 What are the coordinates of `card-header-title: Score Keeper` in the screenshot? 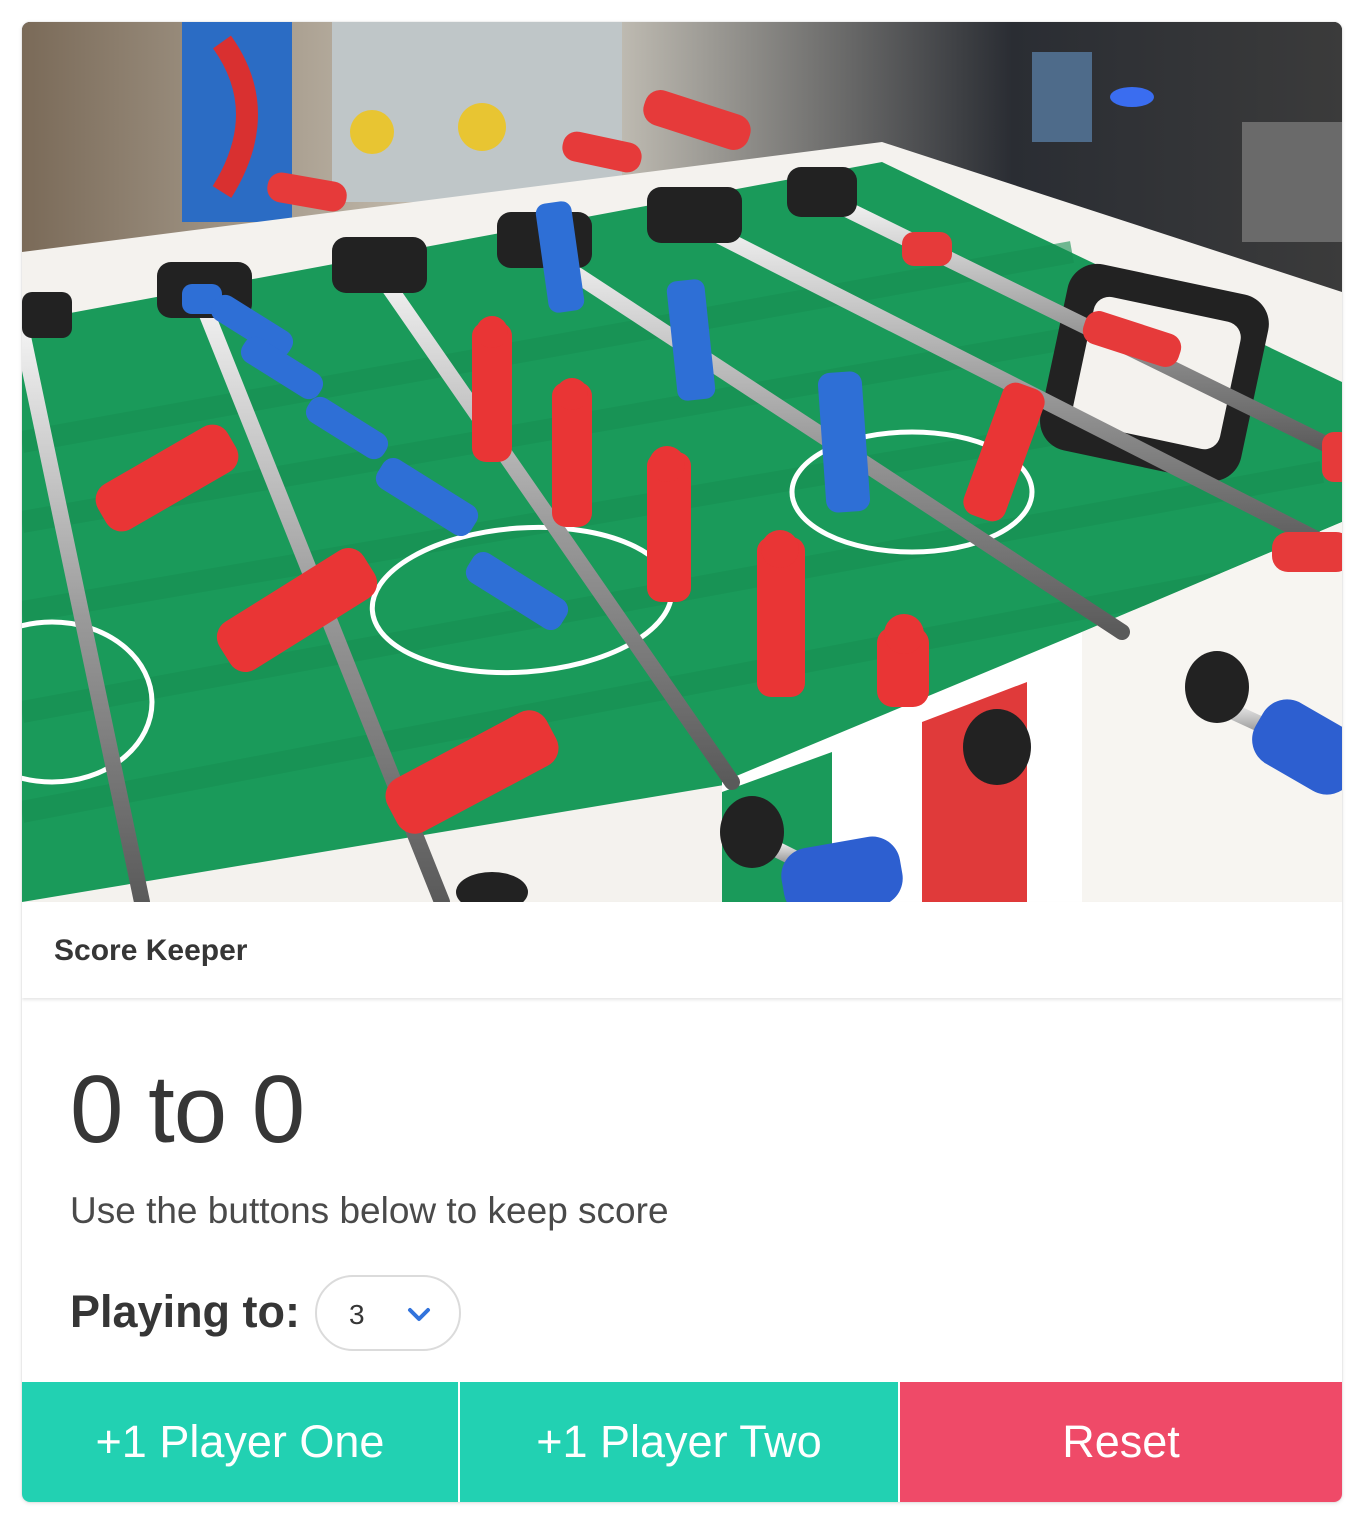 It's located at (151, 950).